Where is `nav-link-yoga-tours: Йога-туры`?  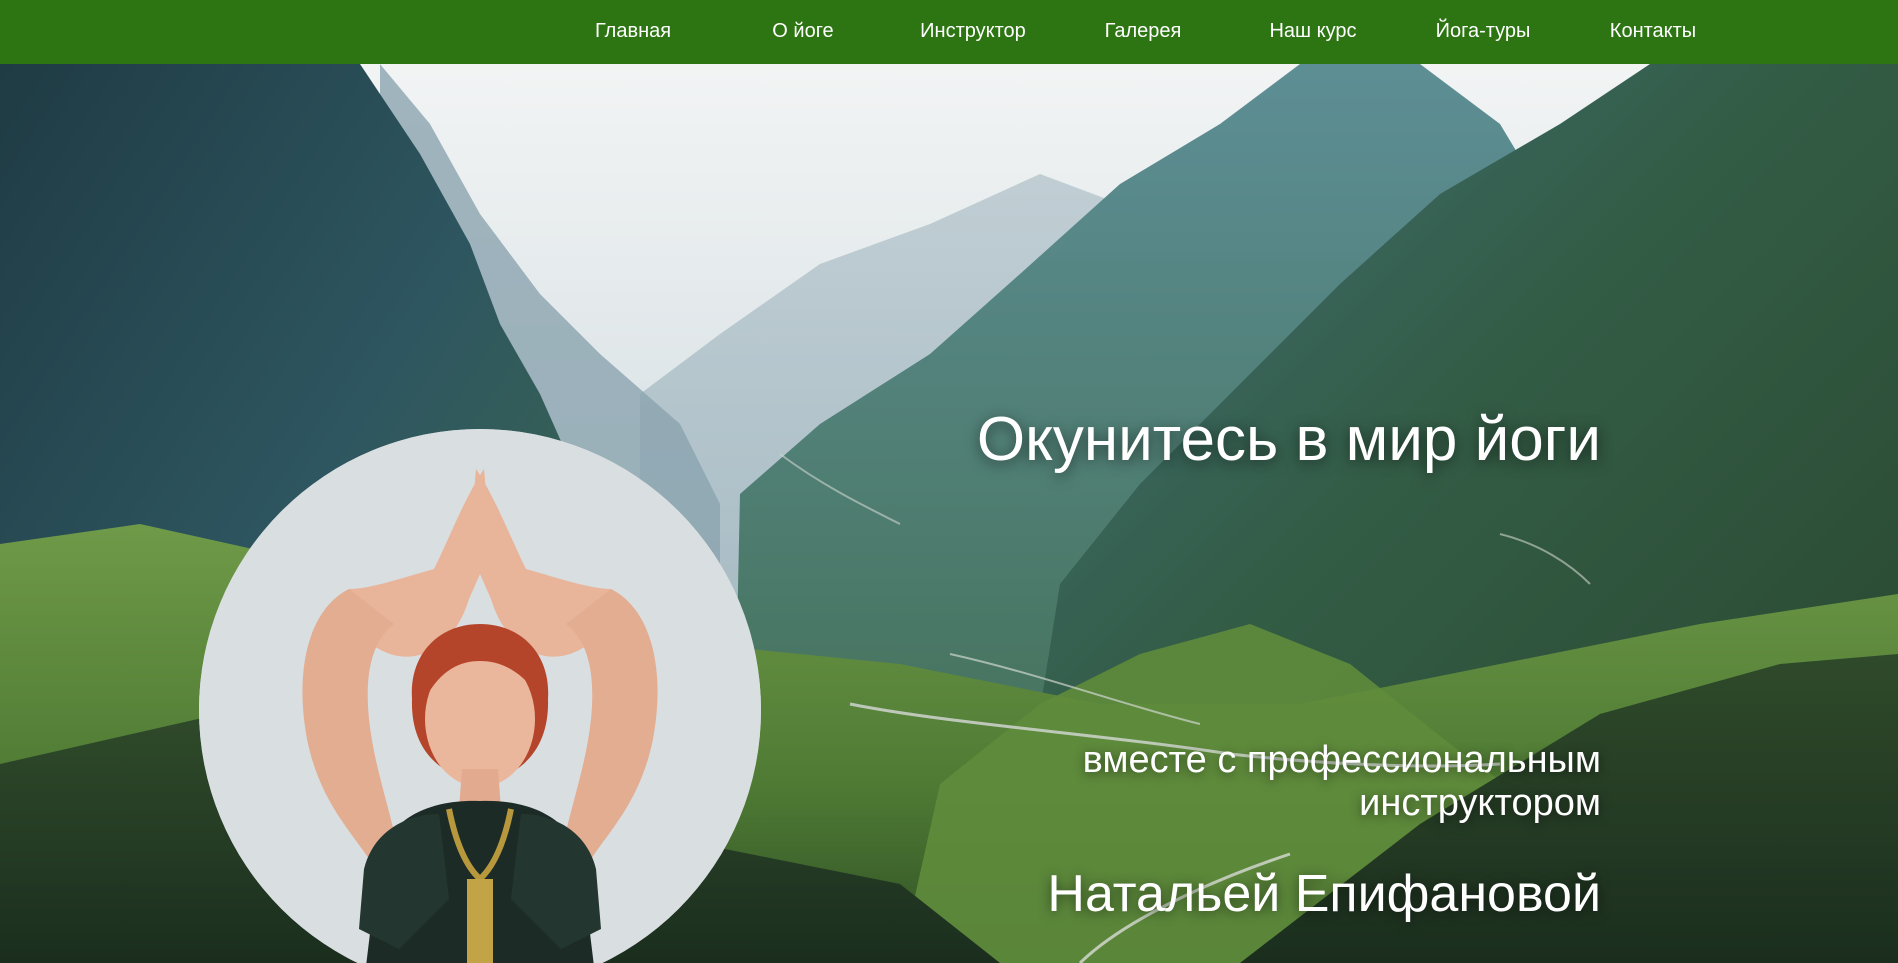
nav-link-yoga-tours: Йога-туры is located at coordinates (1483, 32).